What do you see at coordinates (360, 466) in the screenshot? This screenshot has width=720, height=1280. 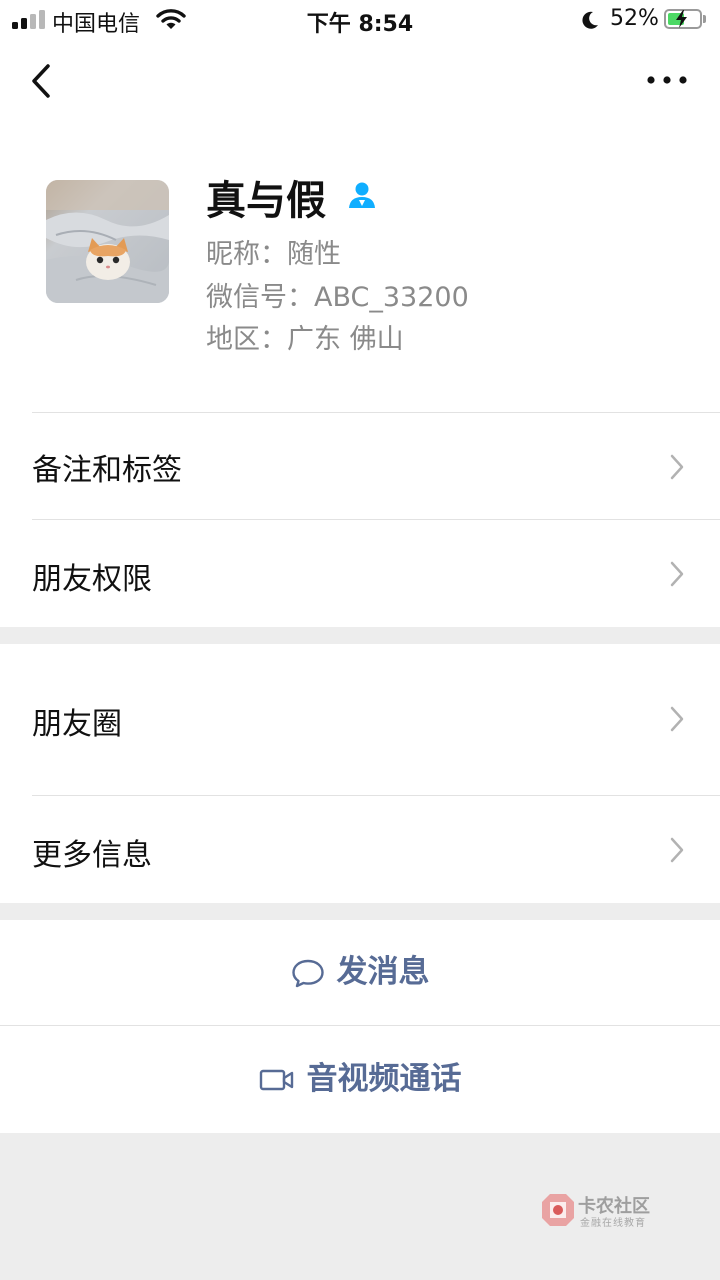 I see `remark-tags-row: 备注和标签` at bounding box center [360, 466].